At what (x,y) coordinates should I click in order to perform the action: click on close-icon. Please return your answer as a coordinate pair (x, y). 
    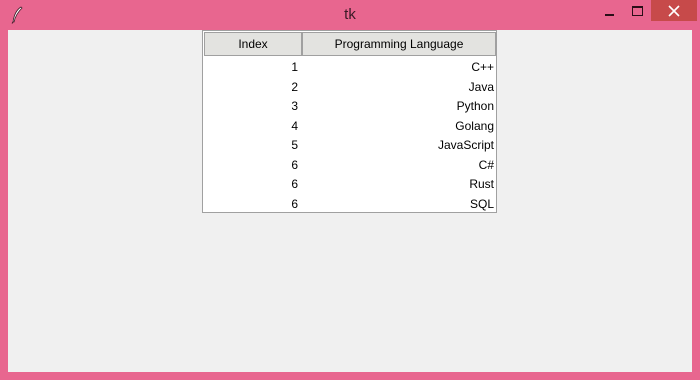
    Looking at the image, I should click on (674, 10).